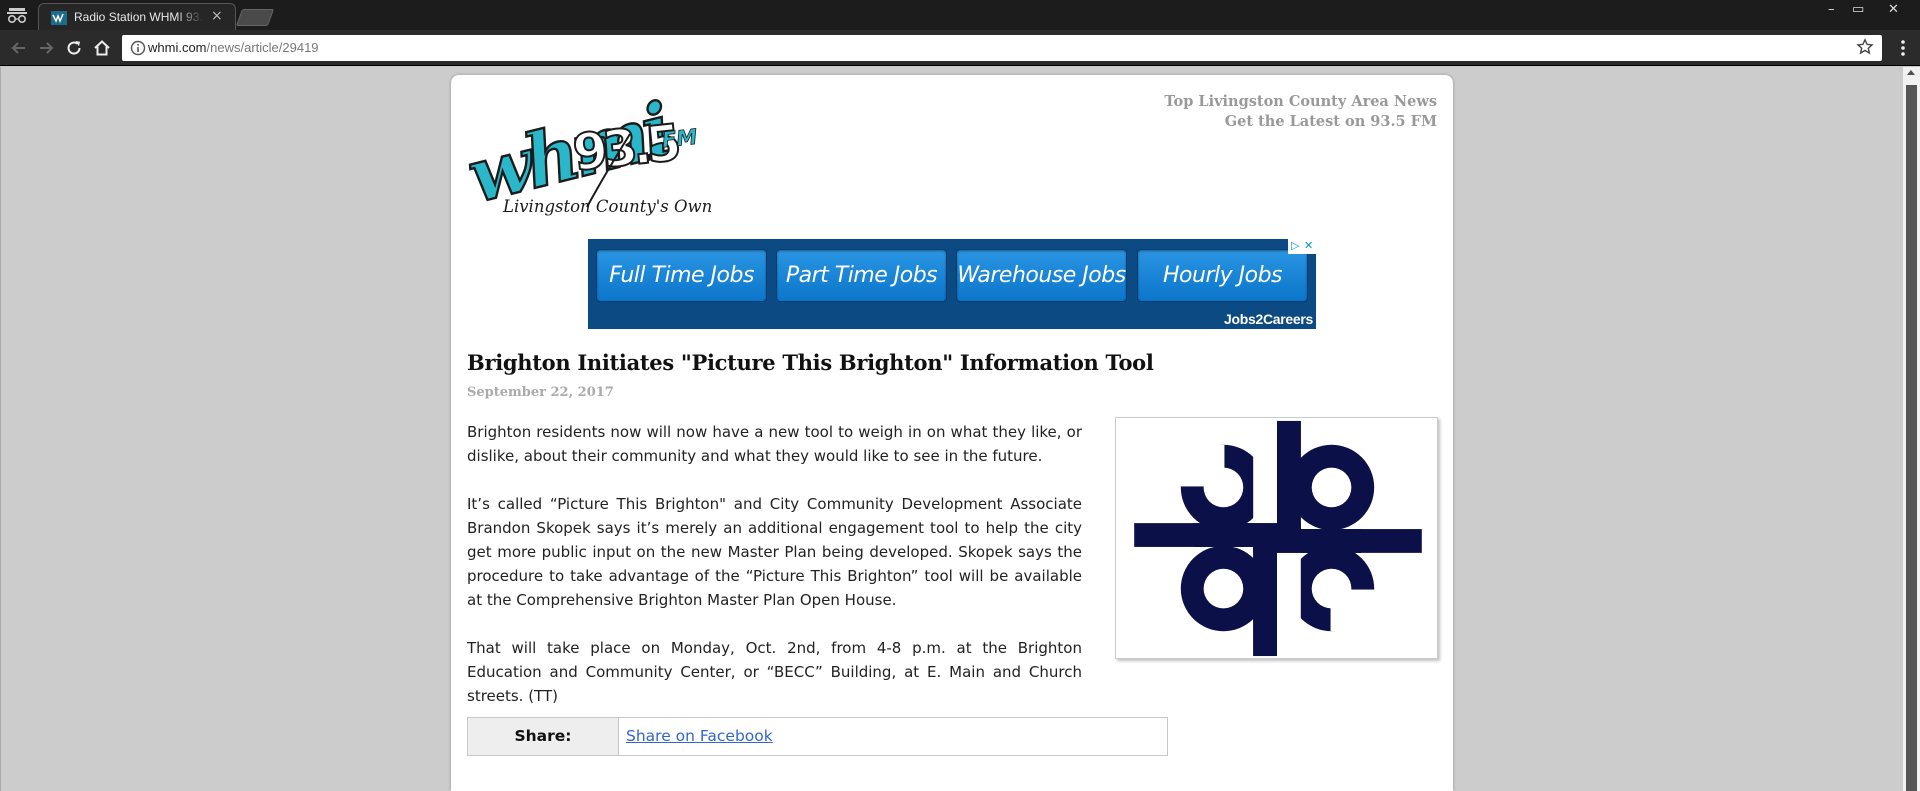 This screenshot has width=1920, height=791. What do you see at coordinates (1831, 9) in the screenshot?
I see `minimize-button: –` at bounding box center [1831, 9].